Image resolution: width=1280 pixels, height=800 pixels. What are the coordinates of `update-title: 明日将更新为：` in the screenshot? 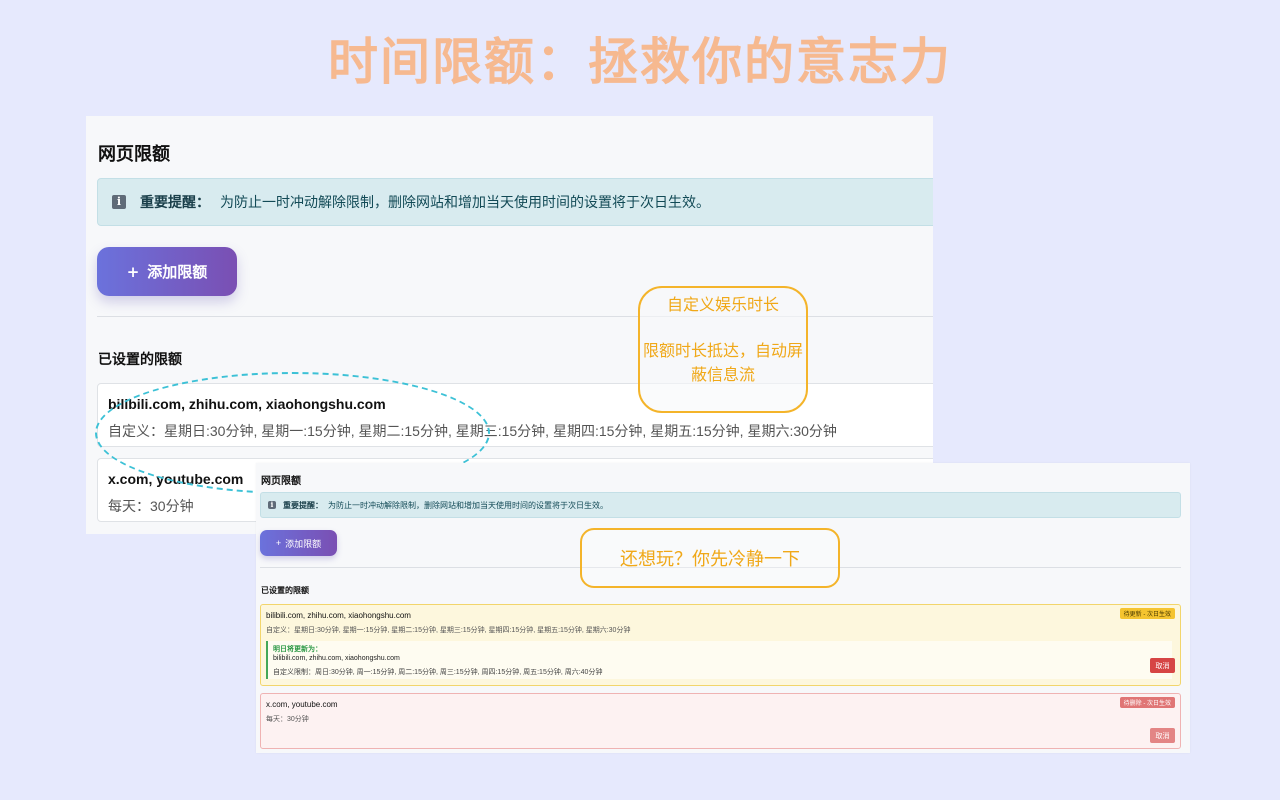 It's located at (297, 649).